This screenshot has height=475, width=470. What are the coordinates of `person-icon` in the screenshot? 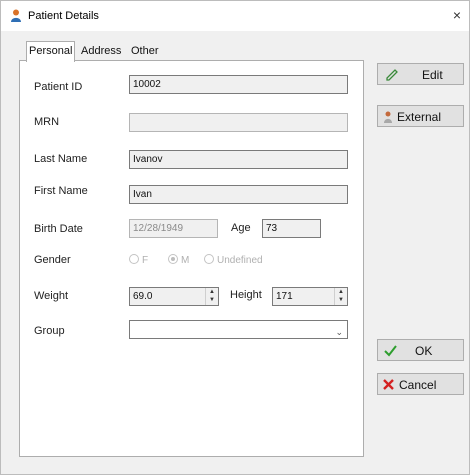 It's located at (388, 117).